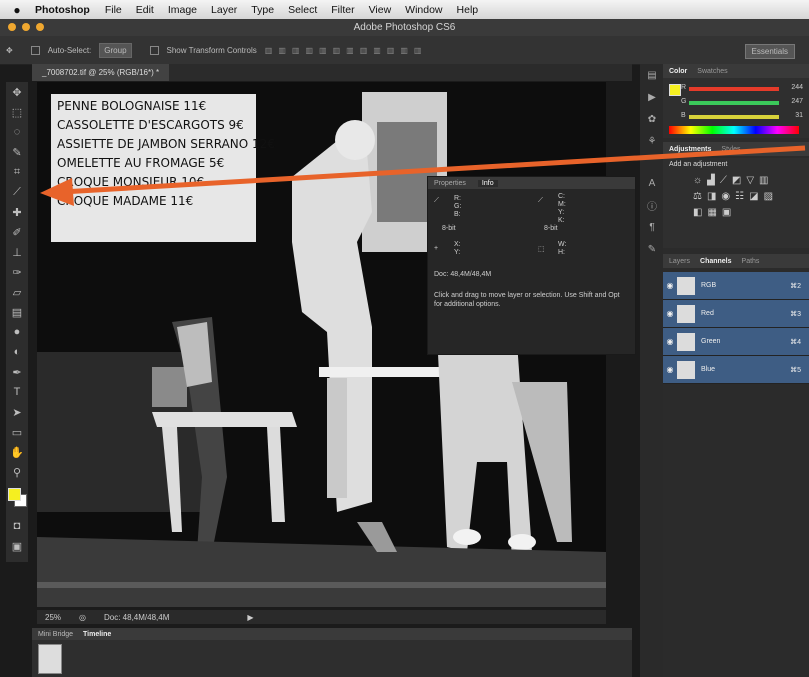 This screenshot has height=677, width=809. What do you see at coordinates (768, 196) in the screenshot?
I see `posterize-icon: ▨` at bounding box center [768, 196].